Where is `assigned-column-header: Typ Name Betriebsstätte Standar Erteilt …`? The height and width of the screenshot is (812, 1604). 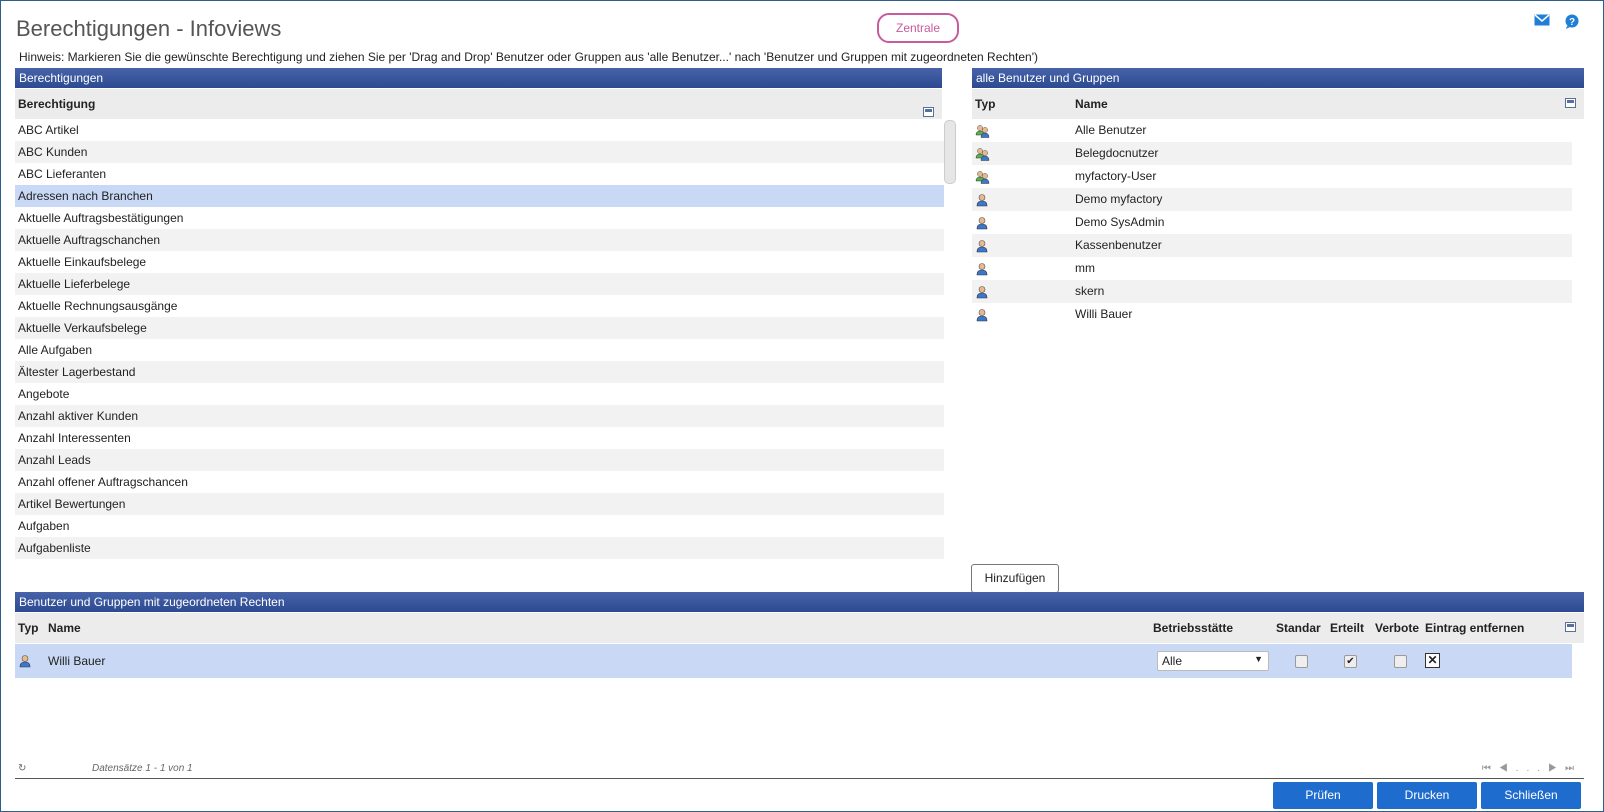
assigned-column-header: Typ Name Betriebsstätte Standar Erteilt … is located at coordinates (799, 628).